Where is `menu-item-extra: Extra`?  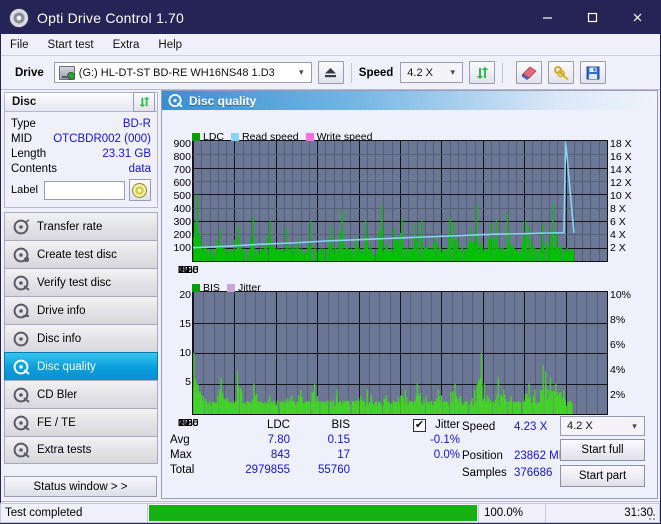
menu-item-extra: Extra is located at coordinates (131, 45).